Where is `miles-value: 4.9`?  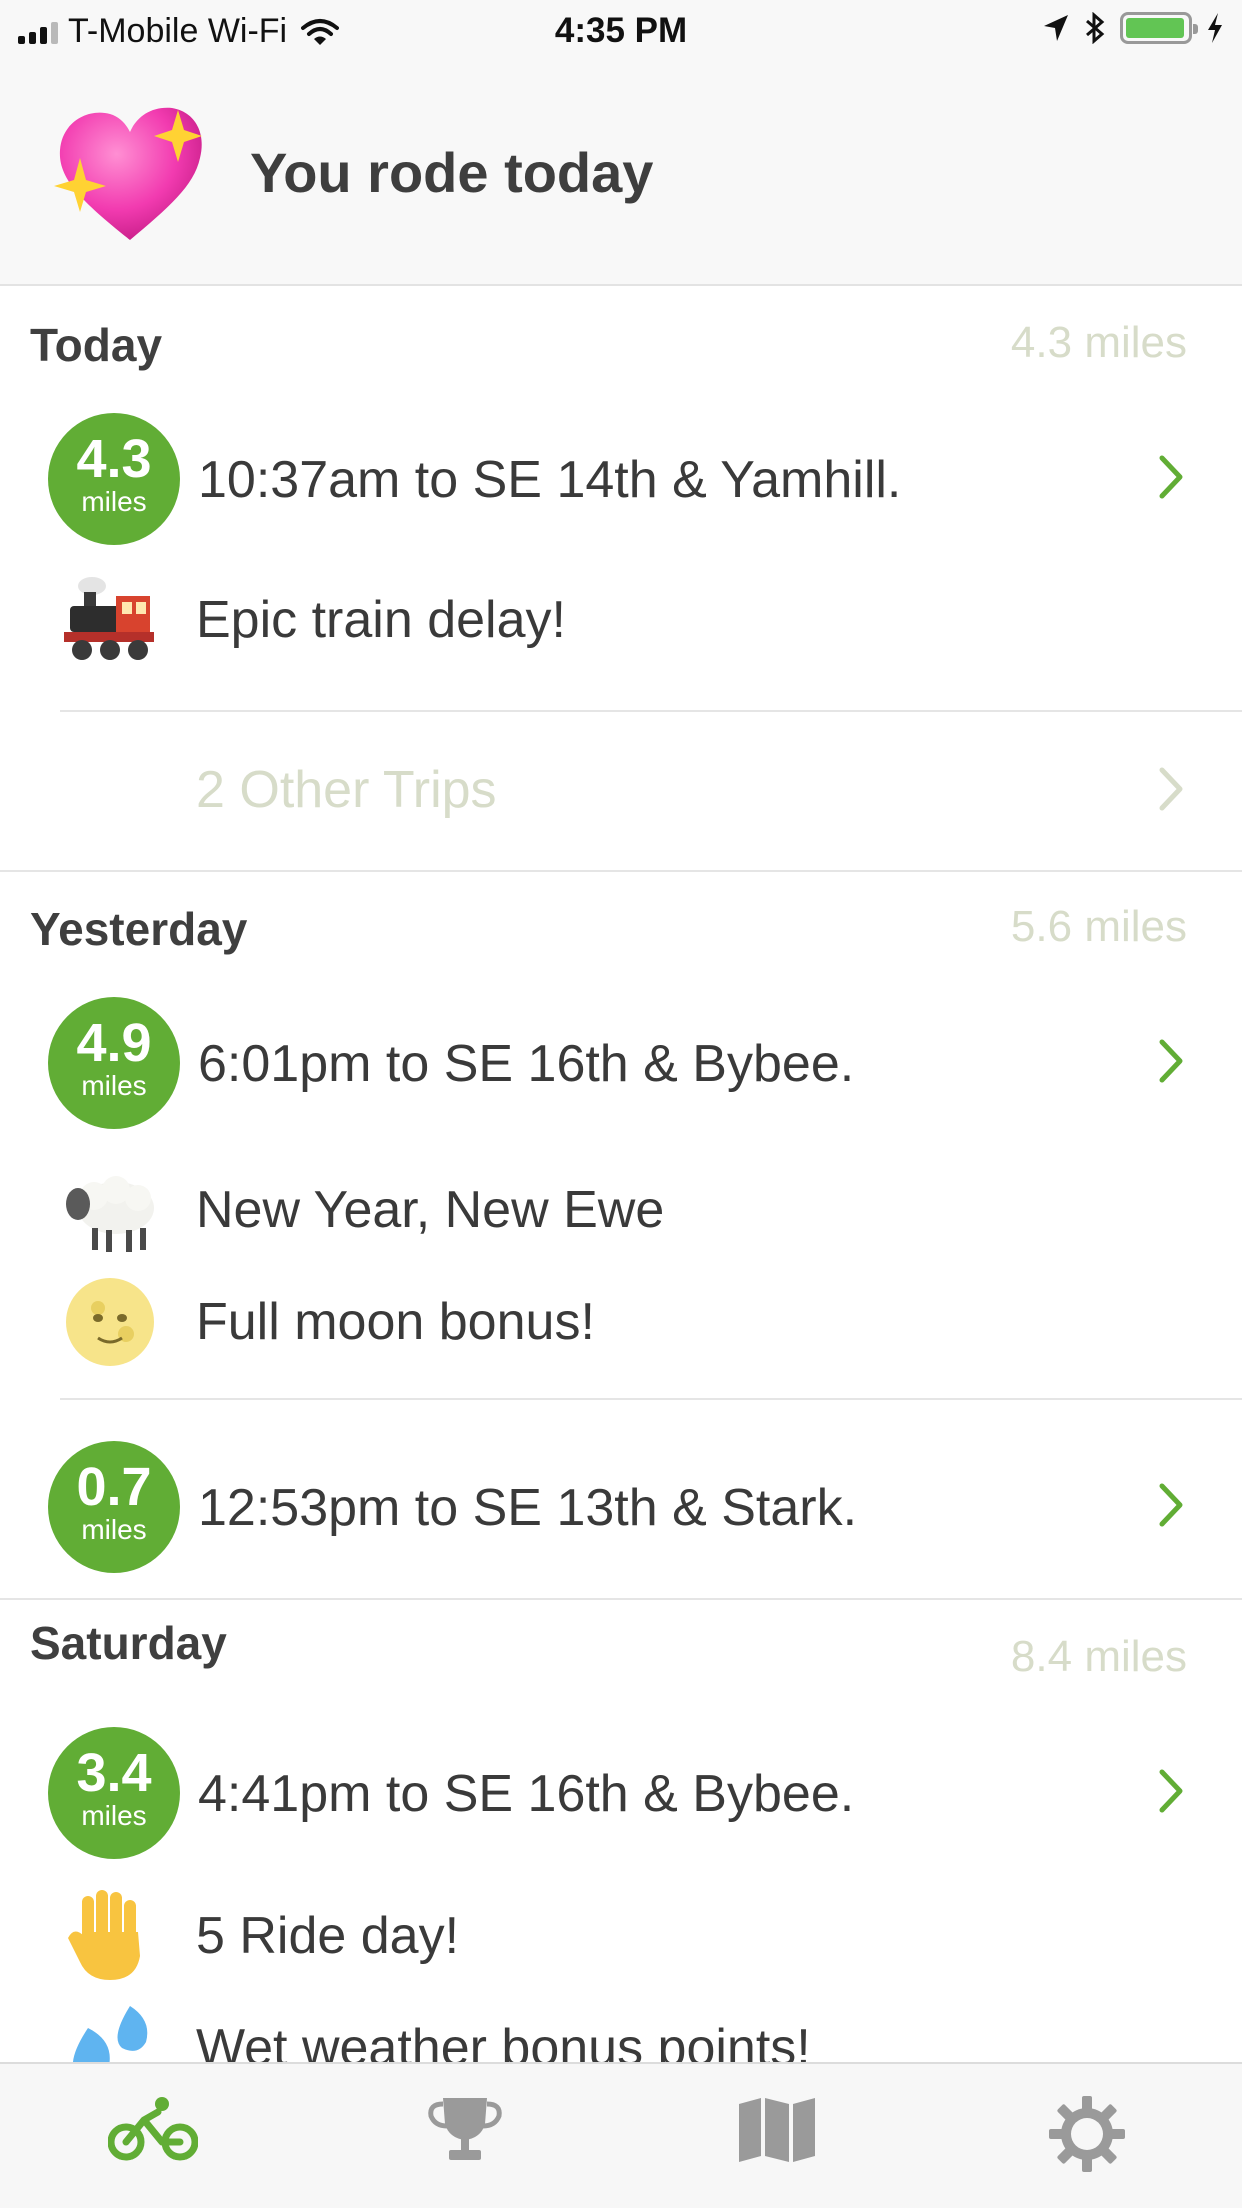
miles-value: 4.9 is located at coordinates (114, 1043).